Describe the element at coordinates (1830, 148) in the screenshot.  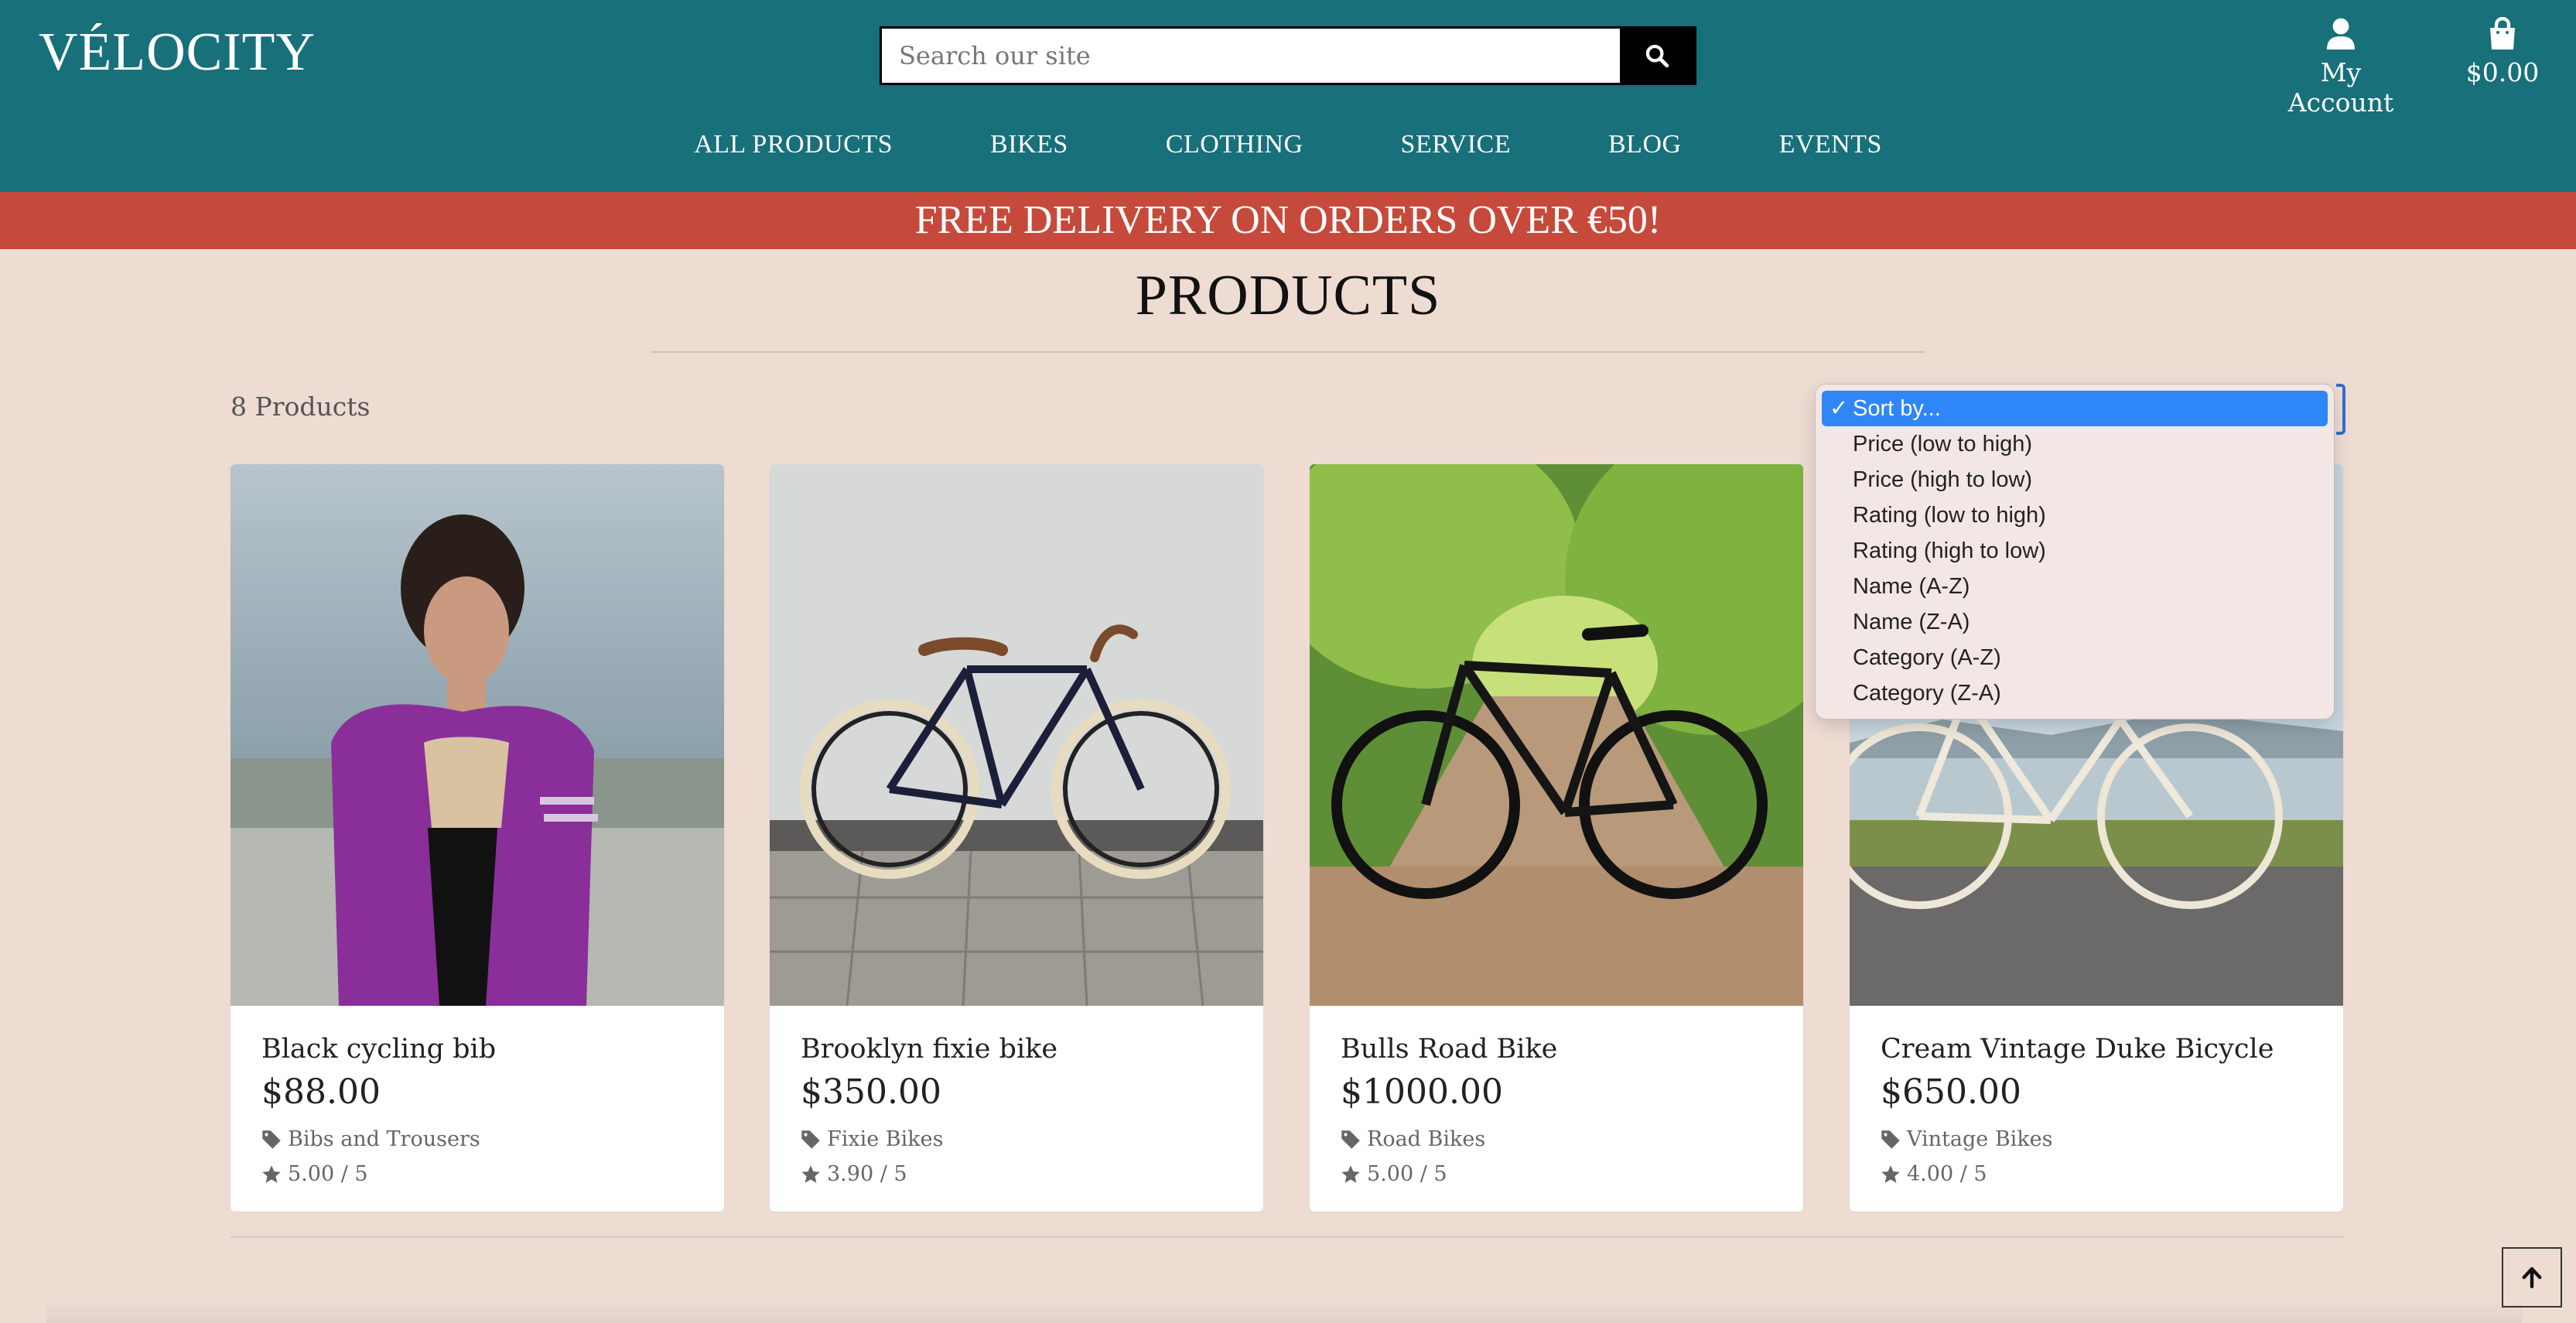
I see `nav-events: EVENTS` at that location.